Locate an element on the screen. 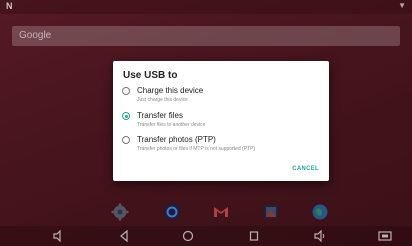  dialog-title: Use USB to is located at coordinates (150, 75).